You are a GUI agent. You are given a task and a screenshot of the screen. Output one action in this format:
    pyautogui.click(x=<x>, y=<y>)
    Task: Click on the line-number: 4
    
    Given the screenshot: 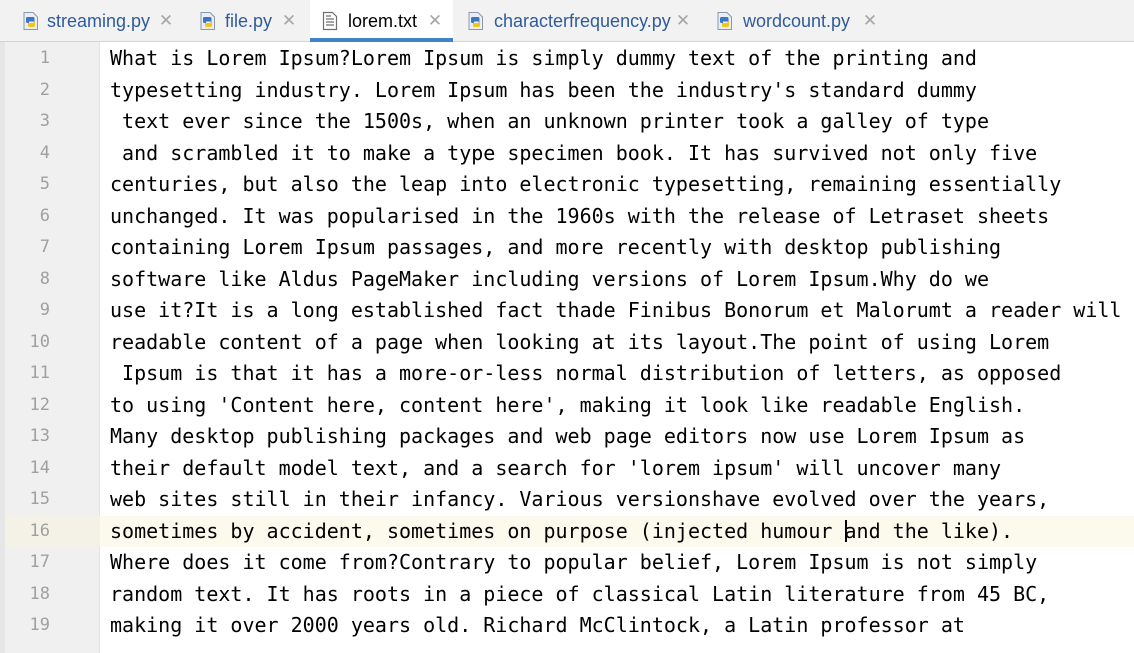 What is the action you would take?
    pyautogui.click(x=44, y=152)
    